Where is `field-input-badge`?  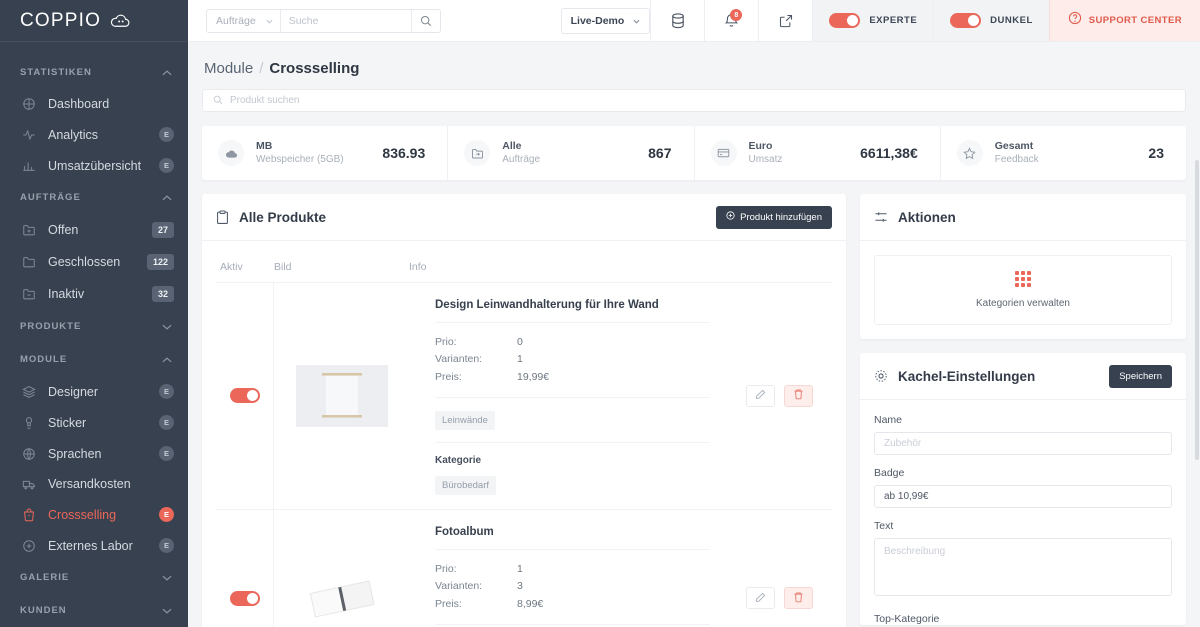
field-input-badge is located at coordinates (1023, 496).